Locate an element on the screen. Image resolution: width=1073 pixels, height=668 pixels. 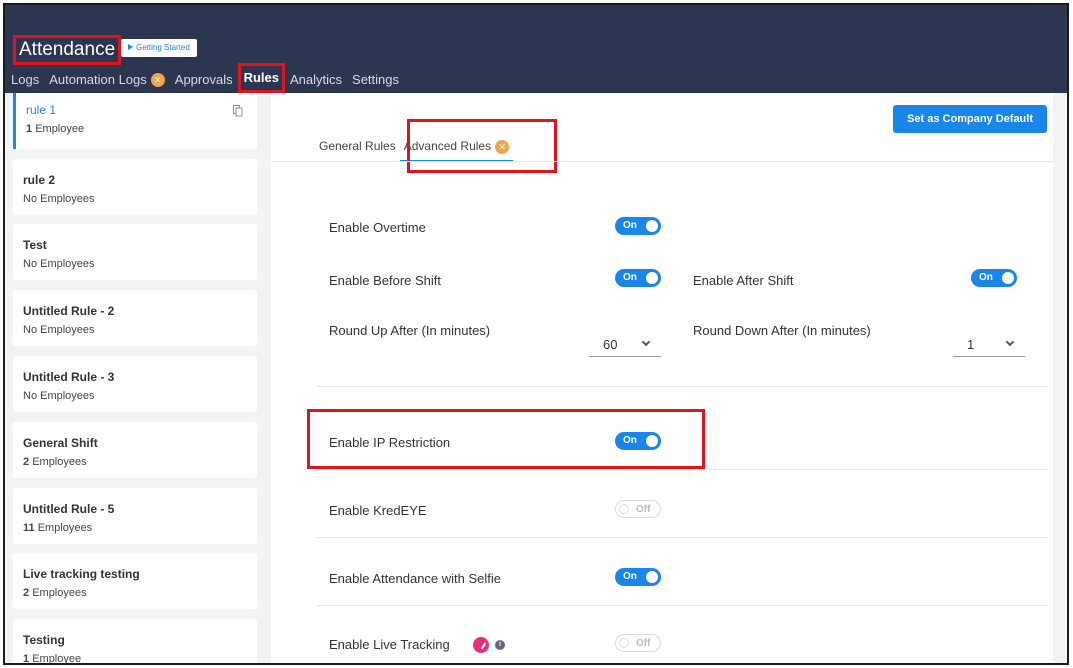
nav-tab-label: Analytics is located at coordinates (316, 79).